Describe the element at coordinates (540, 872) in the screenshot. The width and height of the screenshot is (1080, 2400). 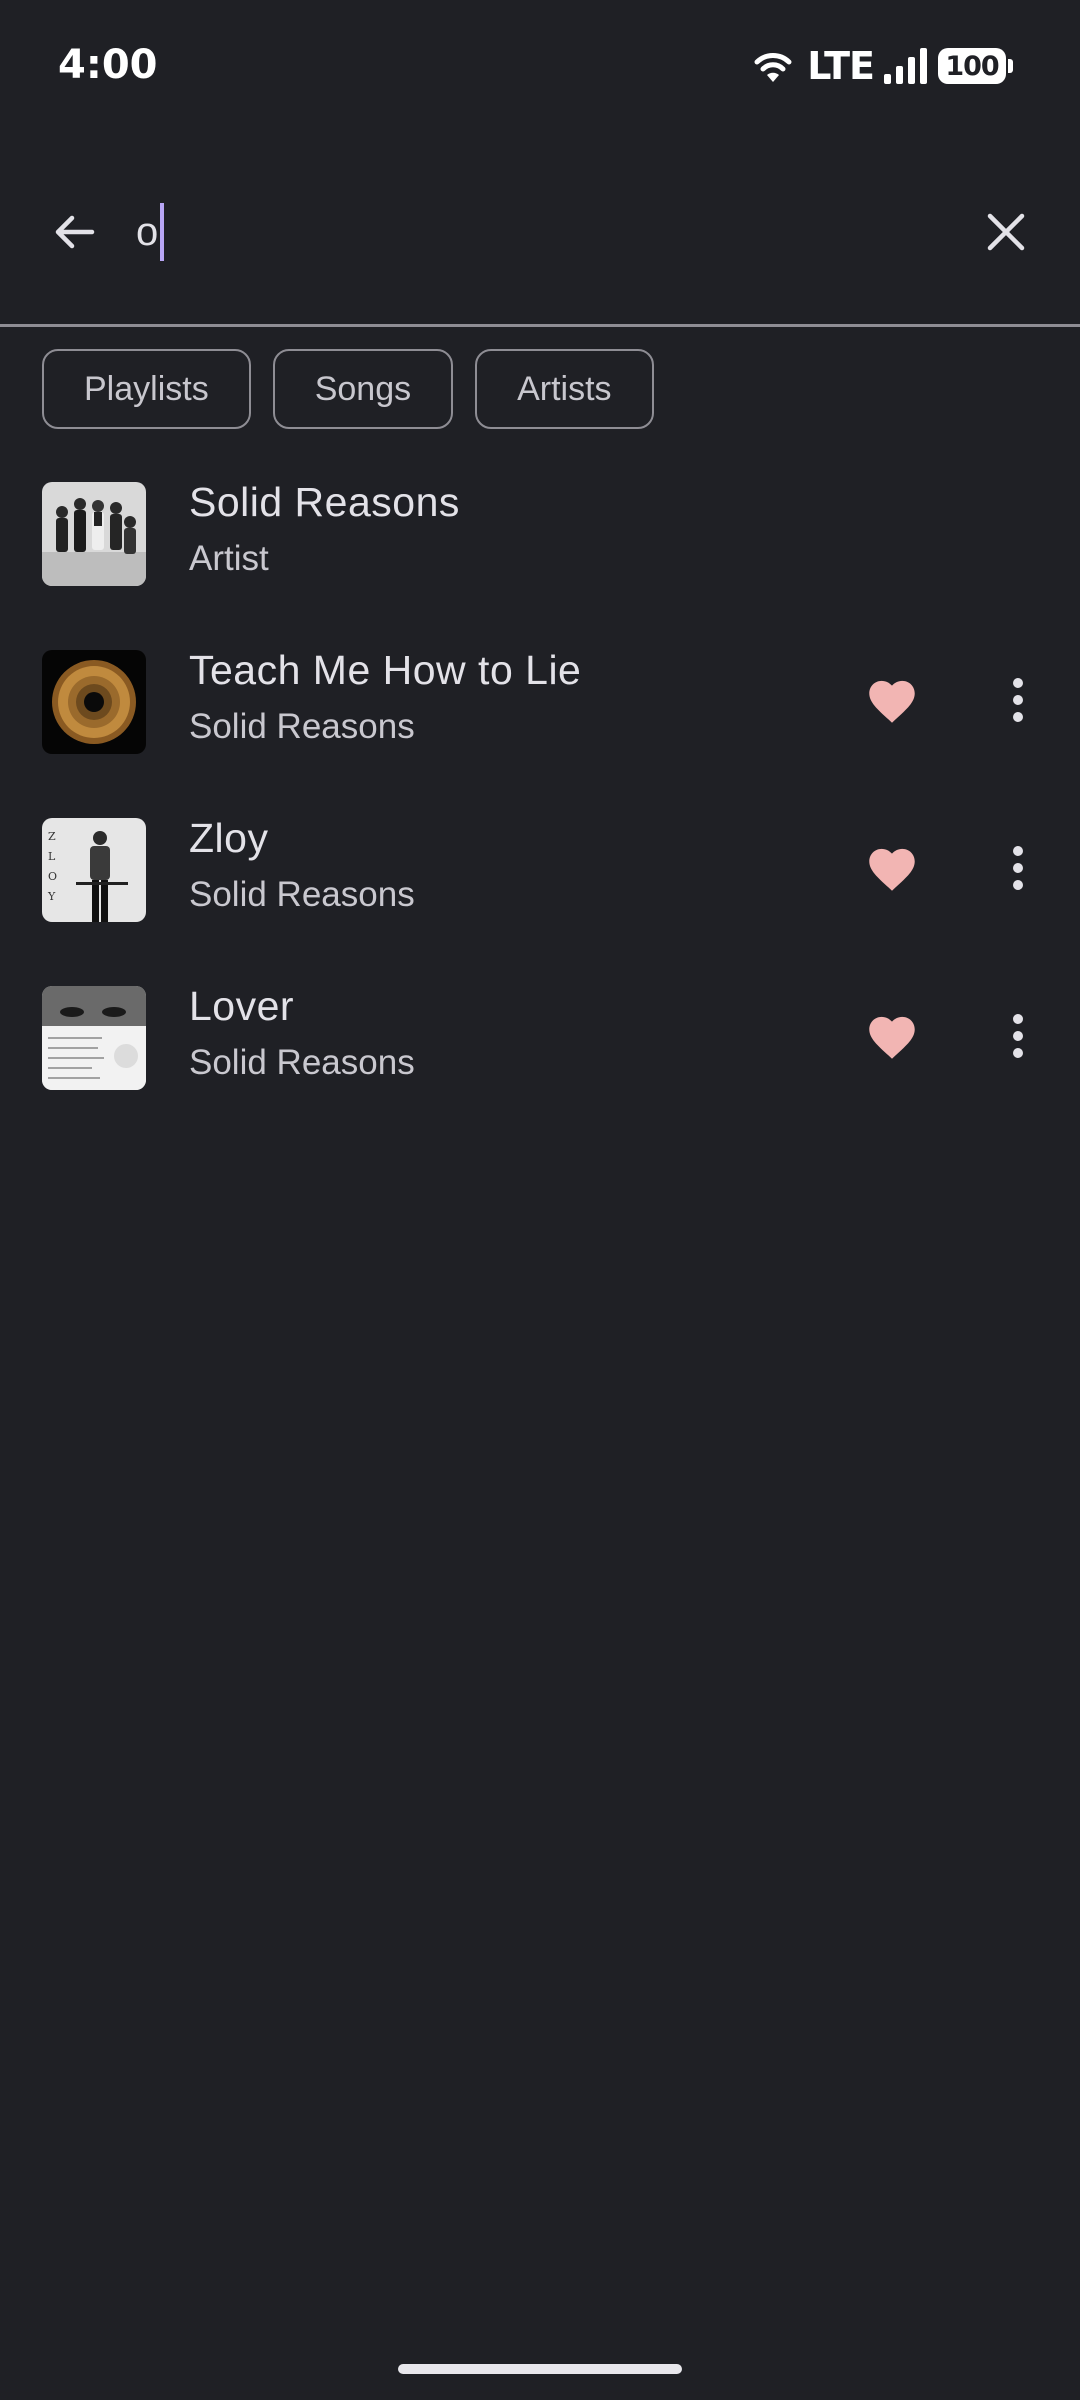
I see `result-item-song: Z L O Y Zloy Solid Reasons` at that location.